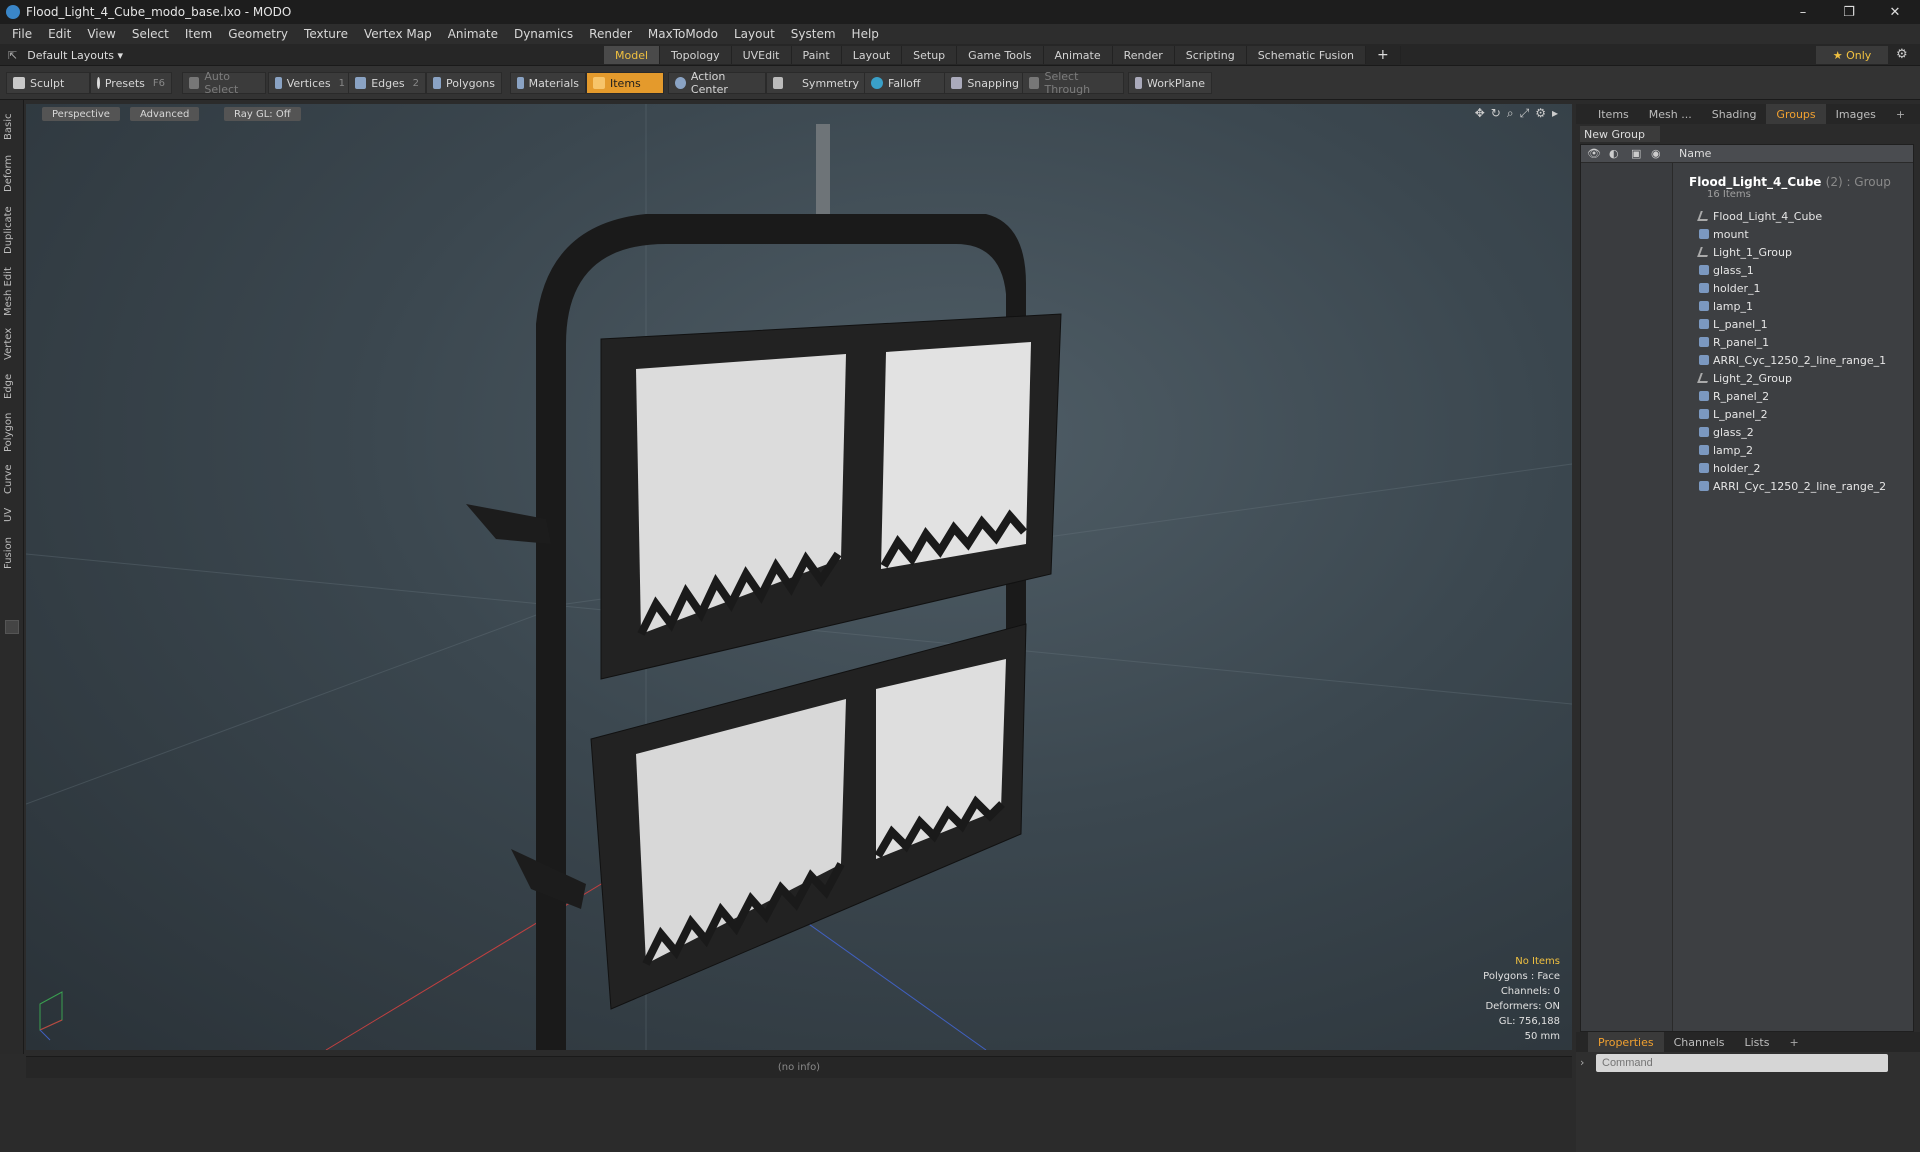 The width and height of the screenshot is (1920, 1152). Describe the element at coordinates (165, 114) in the screenshot. I see `shading-mode-button: Advanced` at that location.